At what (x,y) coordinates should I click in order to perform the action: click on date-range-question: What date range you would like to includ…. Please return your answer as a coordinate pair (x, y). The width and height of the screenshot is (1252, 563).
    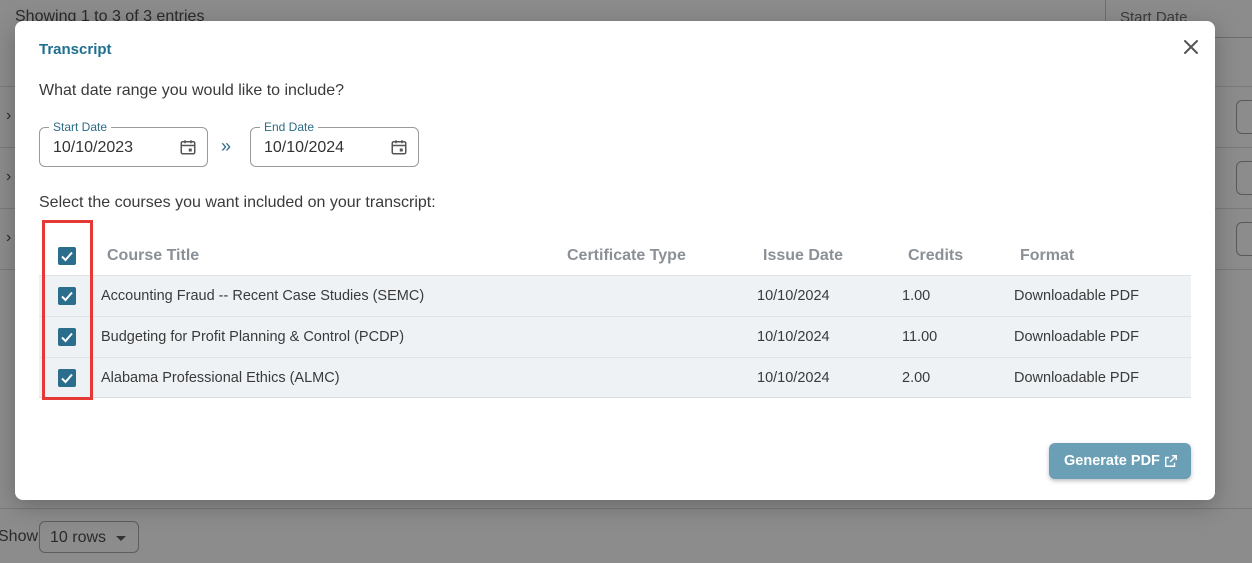
    Looking at the image, I should click on (192, 90).